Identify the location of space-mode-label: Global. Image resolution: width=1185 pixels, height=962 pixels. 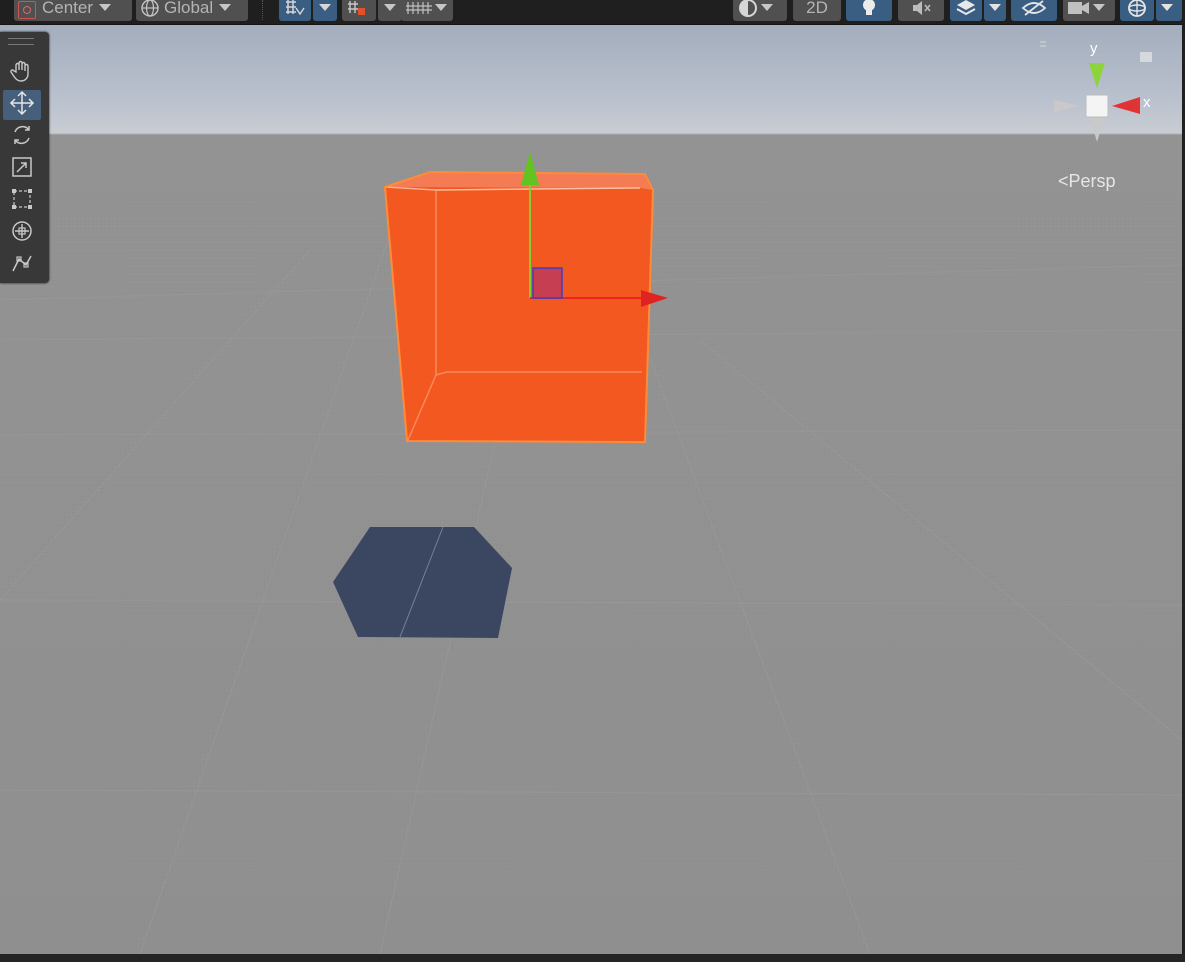
(189, 8).